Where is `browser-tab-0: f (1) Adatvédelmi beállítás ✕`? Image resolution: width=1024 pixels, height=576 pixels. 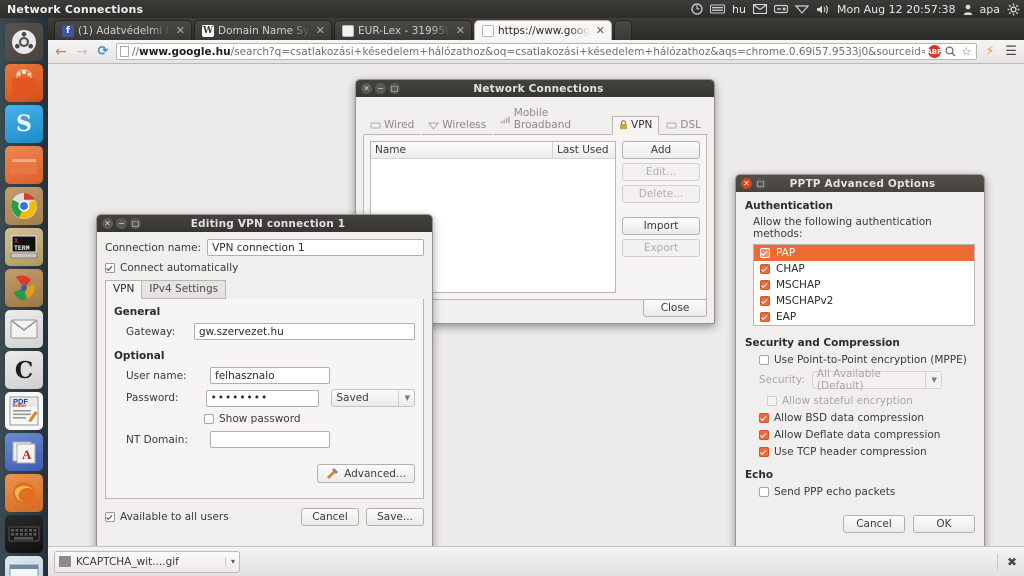
browser-tab-0: f (1) Adatvédelmi beállítás ✕ is located at coordinates (123, 30).